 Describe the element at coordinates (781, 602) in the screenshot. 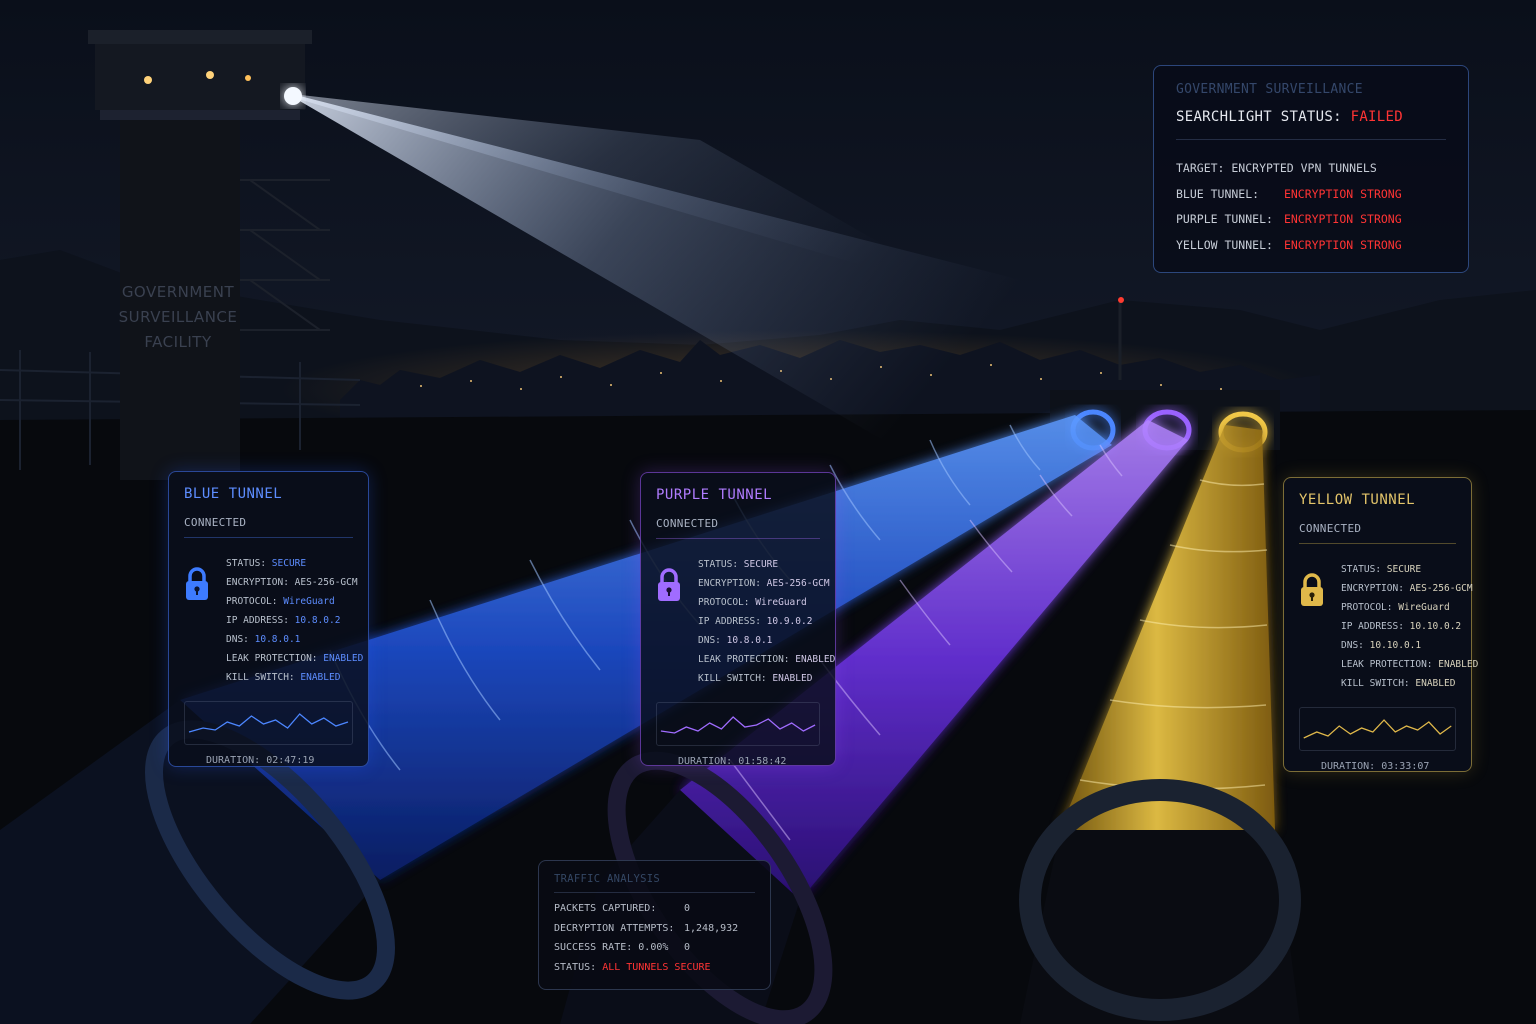

I see `detail-value: WireGuard` at that location.